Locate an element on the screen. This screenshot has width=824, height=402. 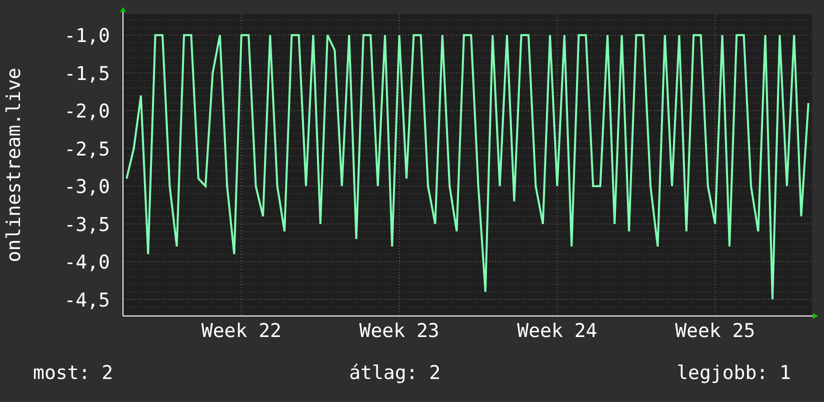
legend-text: most: 2 is located at coordinates (73, 373).